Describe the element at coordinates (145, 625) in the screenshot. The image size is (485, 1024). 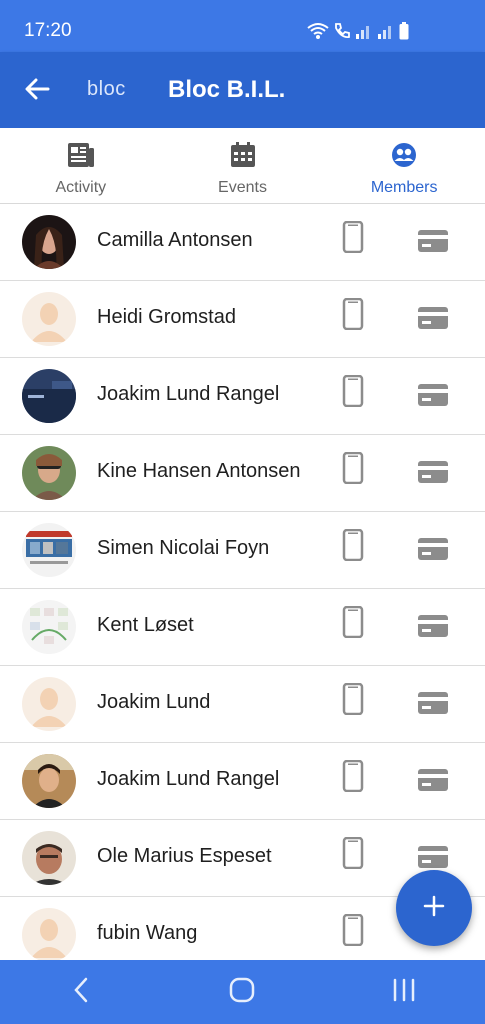
I see `member-name: Kent Løset` at that location.